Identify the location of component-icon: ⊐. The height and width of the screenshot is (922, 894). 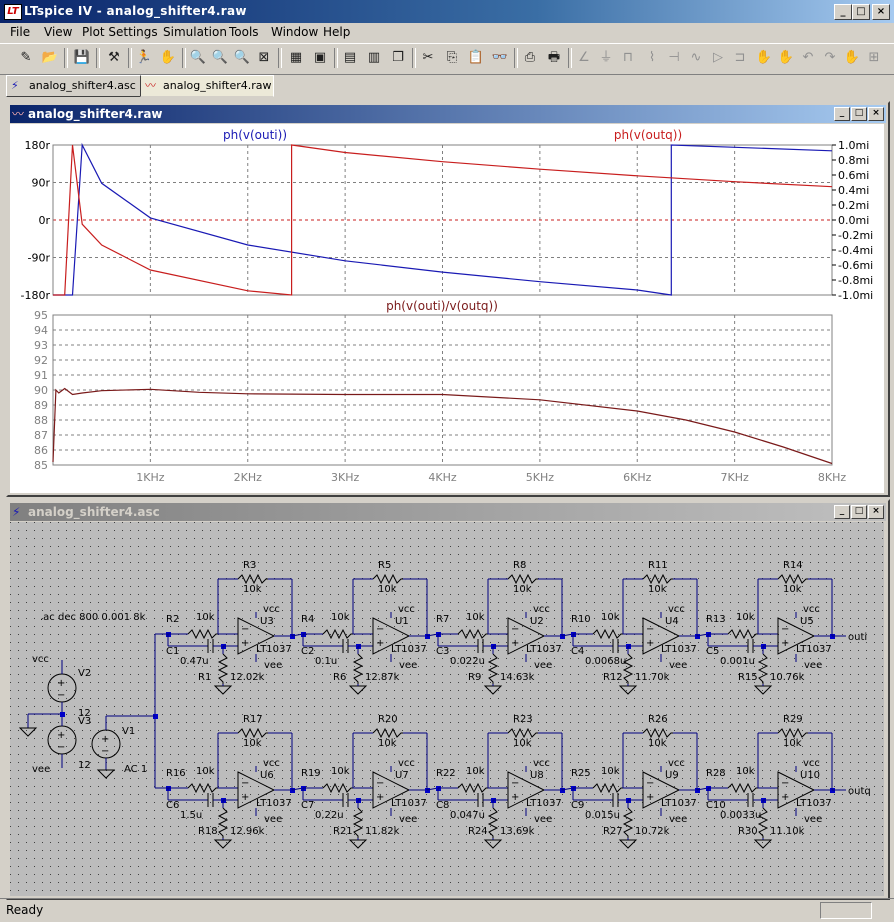
(740, 58).